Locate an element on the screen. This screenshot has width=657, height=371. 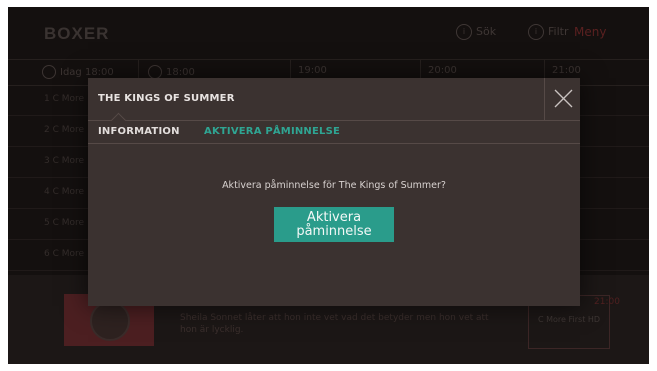
channel-name: 2 C More is located at coordinates (64, 130).